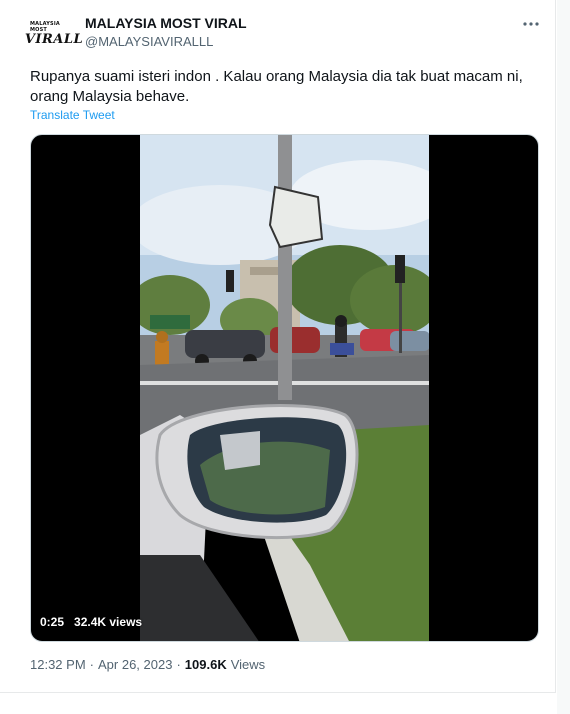  I want to click on author-handle: @MALAYSIAVIRALLL, so click(149, 41).